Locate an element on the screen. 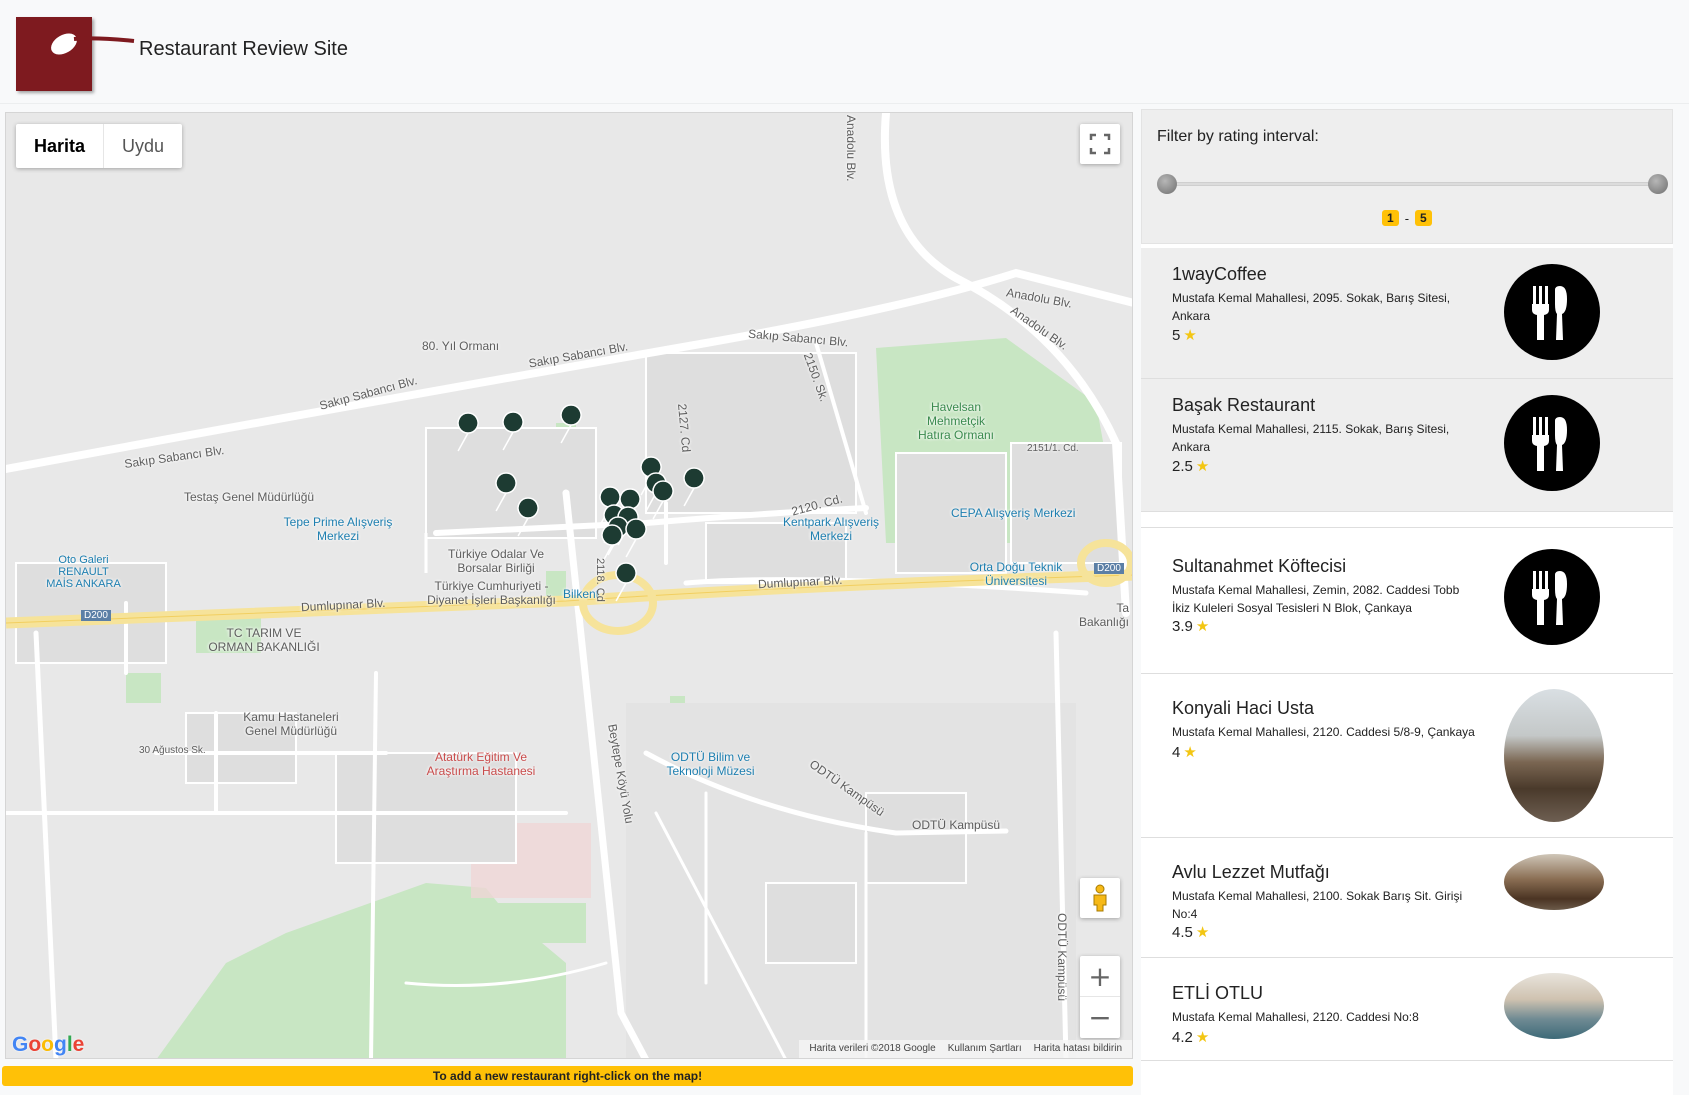  restaurant-rating: 5 ★ is located at coordinates (1184, 335).